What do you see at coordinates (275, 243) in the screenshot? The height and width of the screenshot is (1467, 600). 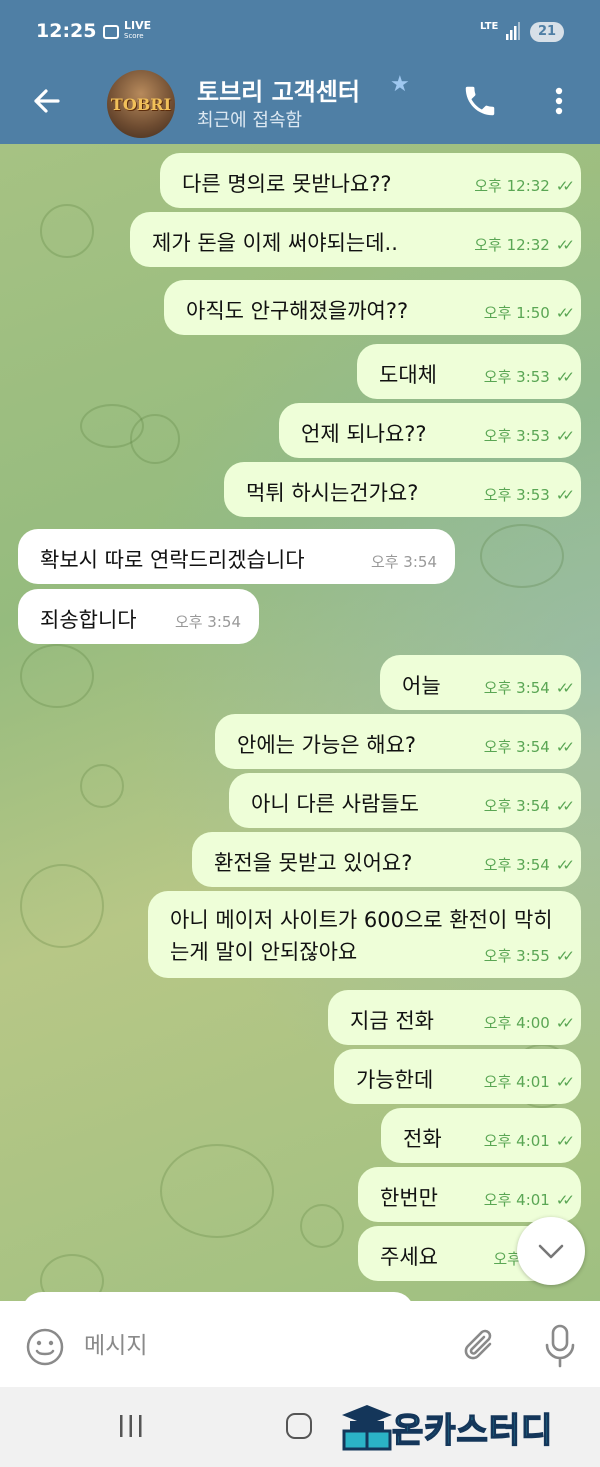 I see `message-text: 제가 돈을 이제 써야되는데..` at bounding box center [275, 243].